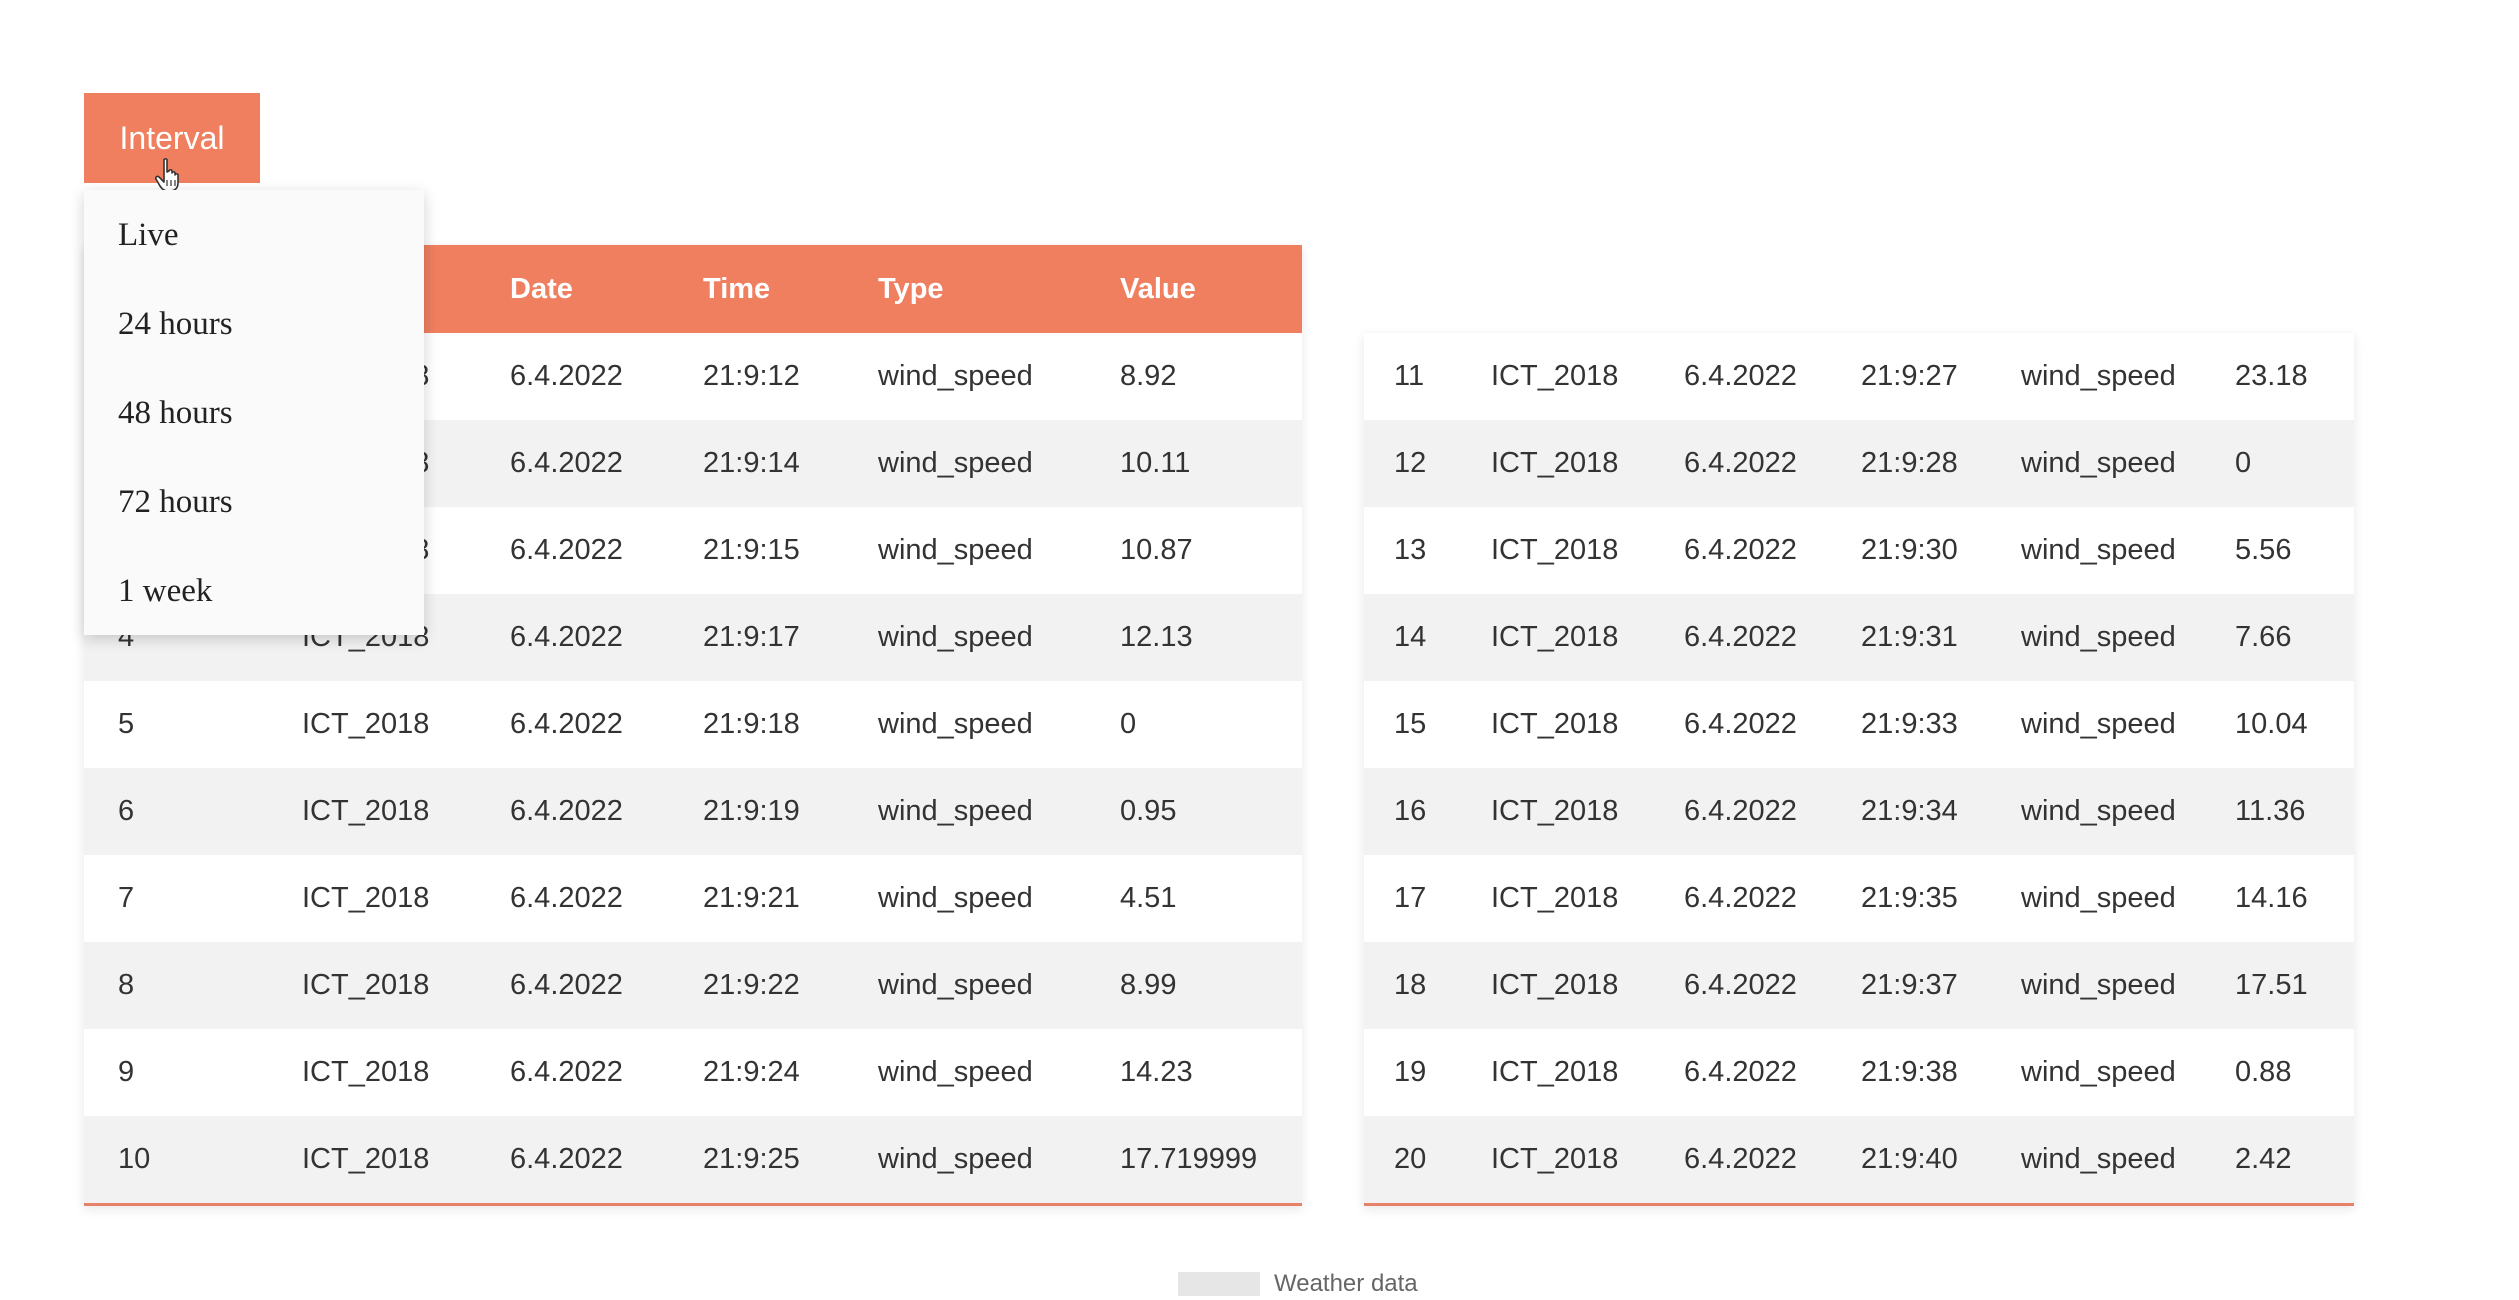 This screenshot has height=1300, width=2519. I want to click on cell-time: 21:9:30, so click(1909, 550).